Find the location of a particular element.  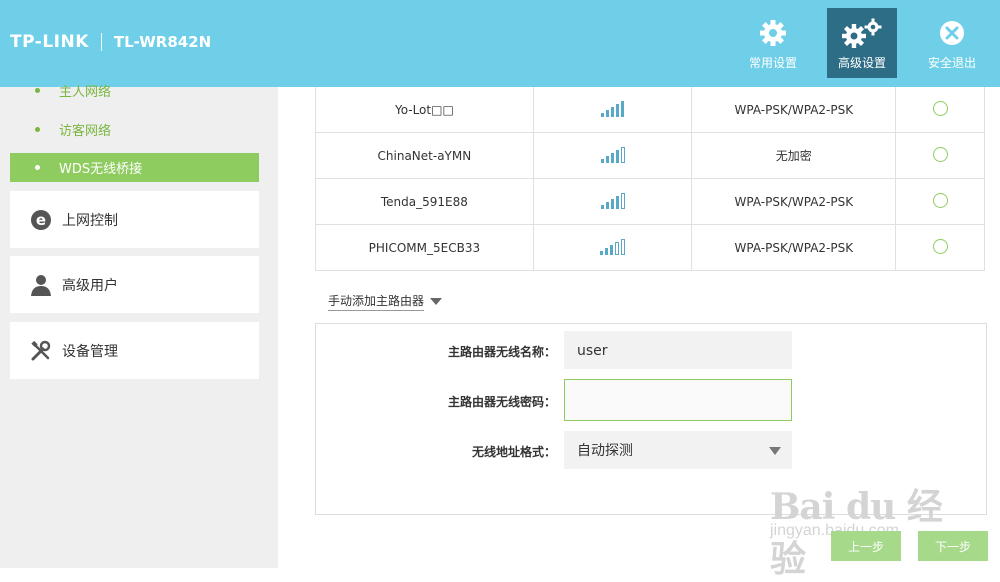

table-row: Tenda_591E88 WPA-PSK/WPA2-PSK is located at coordinates (650, 201).